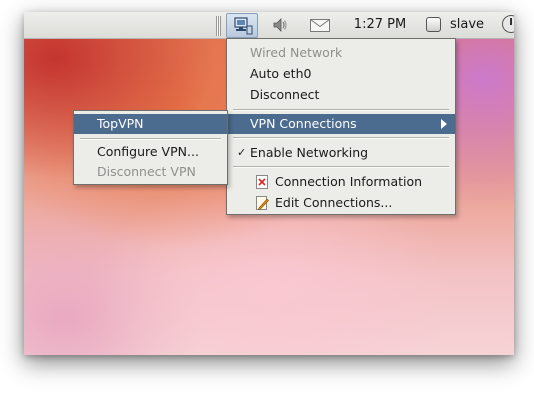 Image resolution: width=534 pixels, height=393 pixels. What do you see at coordinates (508, 24) in the screenshot?
I see `power-icon` at bounding box center [508, 24].